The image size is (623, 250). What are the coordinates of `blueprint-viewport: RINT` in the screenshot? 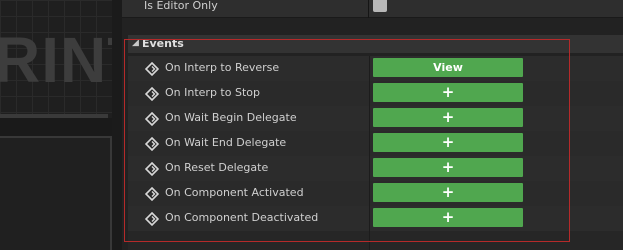 It's located at (56, 59).